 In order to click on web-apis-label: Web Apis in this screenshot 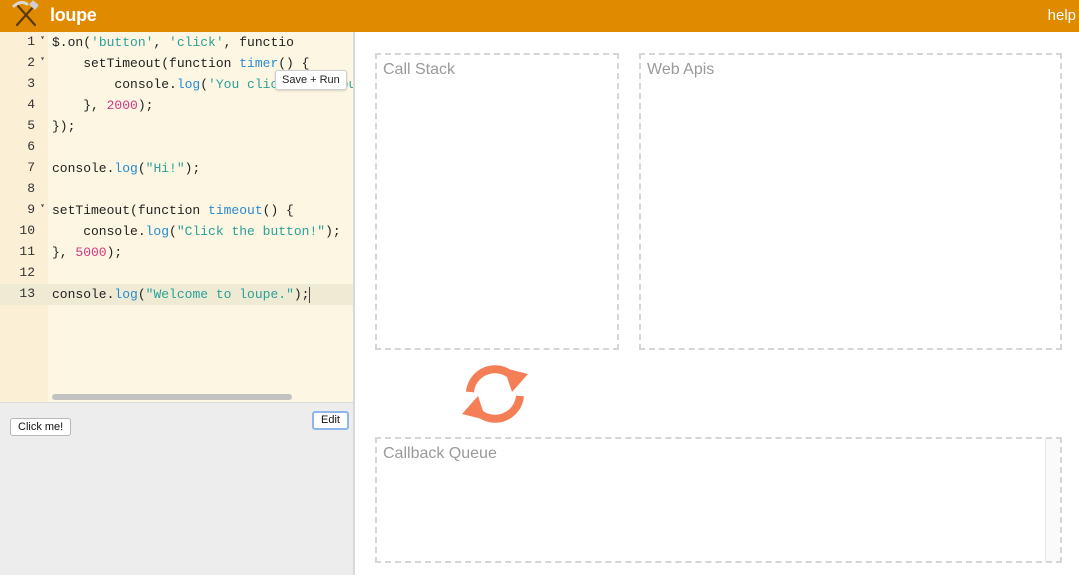, I will do `click(681, 69)`.